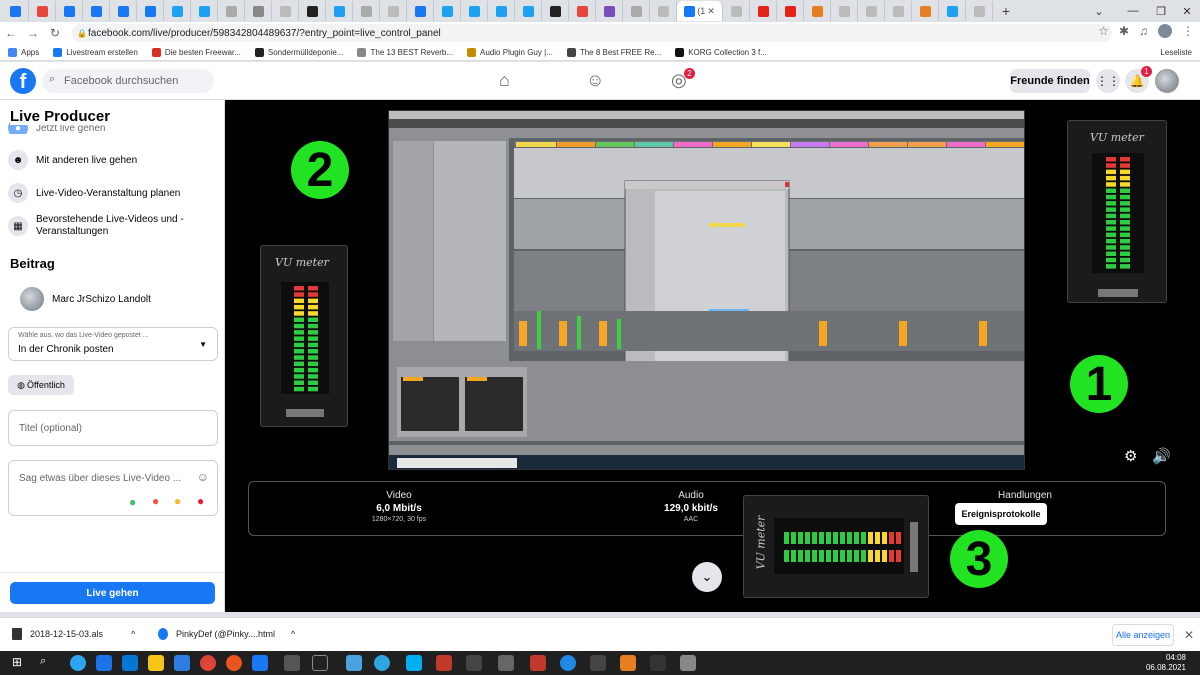  Describe the element at coordinates (1166, 663) in the screenshot. I see `taskbar-clock: 04:08 06.08.2021` at that location.